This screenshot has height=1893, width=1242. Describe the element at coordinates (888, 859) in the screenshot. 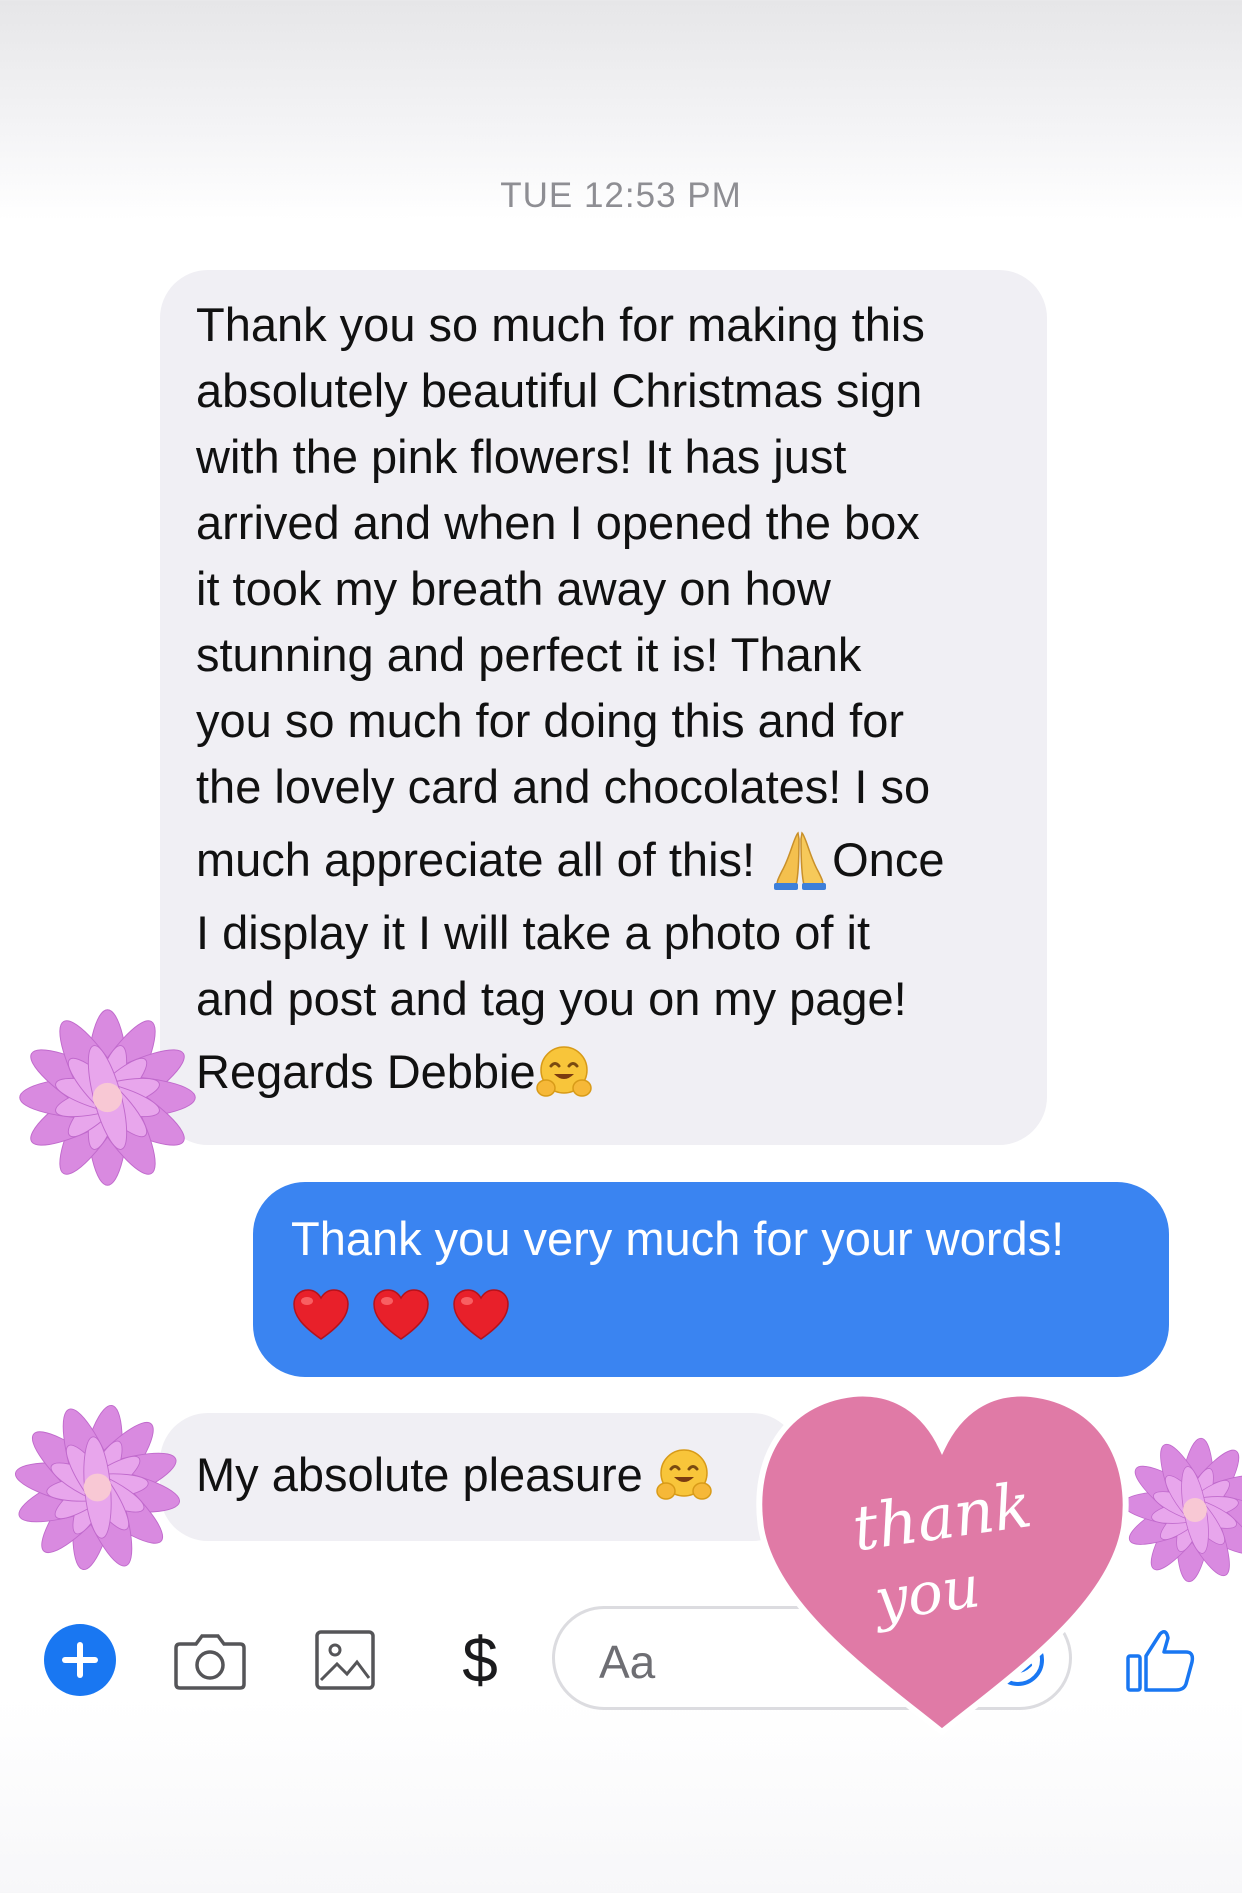

I see `message-text: Once` at that location.